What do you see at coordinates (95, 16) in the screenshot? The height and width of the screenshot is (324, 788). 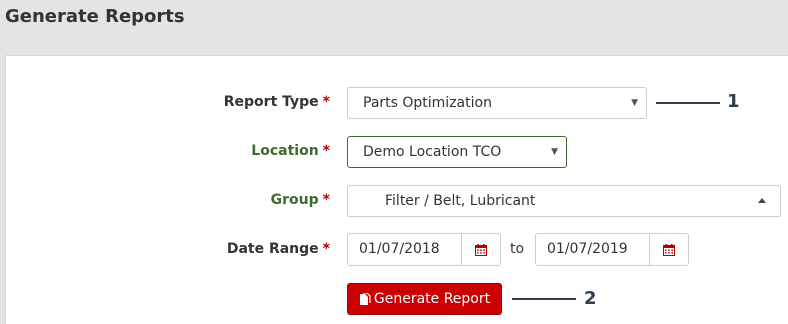 I see `page-title: Generate Reports` at bounding box center [95, 16].